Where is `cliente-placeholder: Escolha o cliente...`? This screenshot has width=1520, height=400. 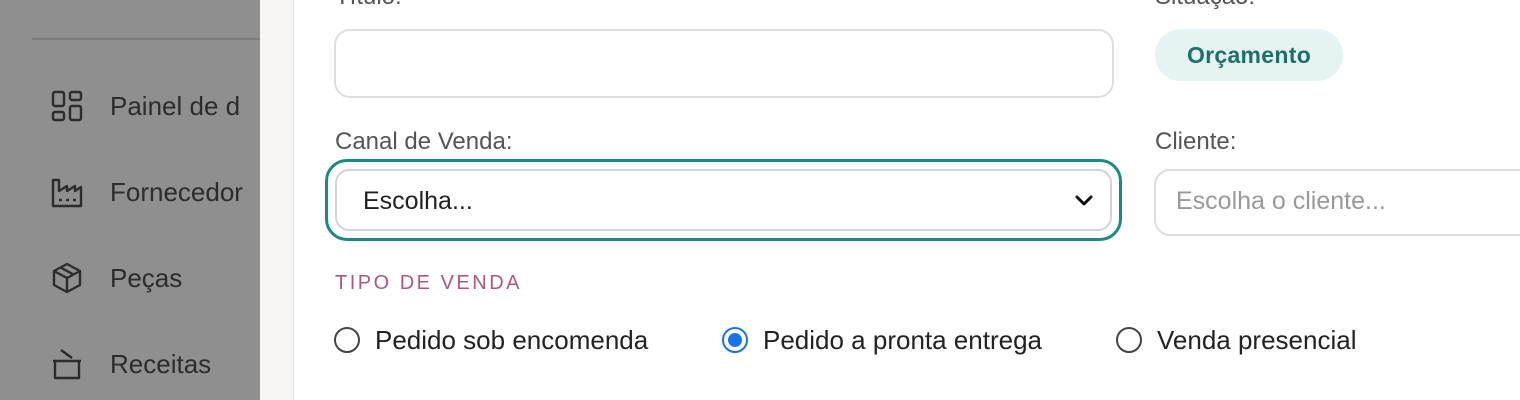
cliente-placeholder: Escolha o cliente... is located at coordinates (1281, 201).